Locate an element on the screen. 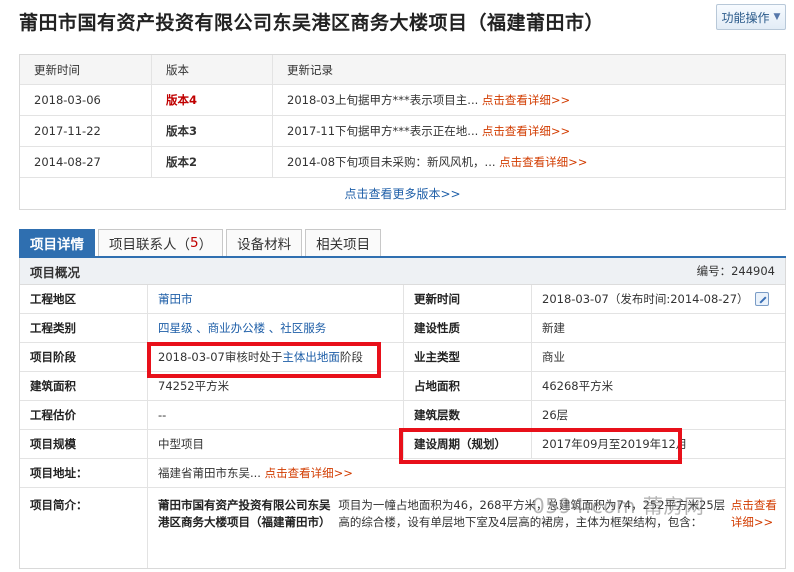 The height and width of the screenshot is (572, 794). chevron-down-icon: ▼ is located at coordinates (777, 17).